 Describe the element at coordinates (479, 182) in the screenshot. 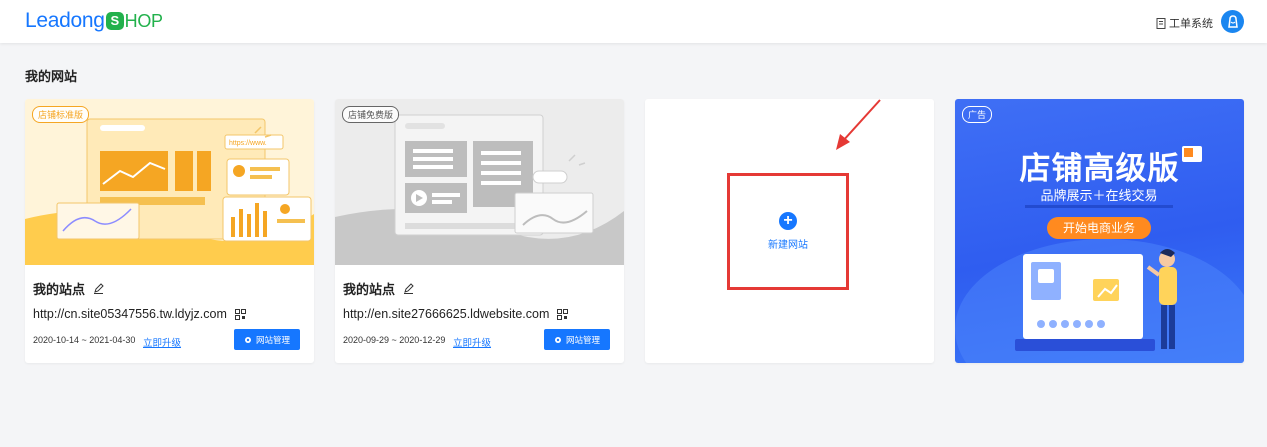

I see `site-illustration` at that location.